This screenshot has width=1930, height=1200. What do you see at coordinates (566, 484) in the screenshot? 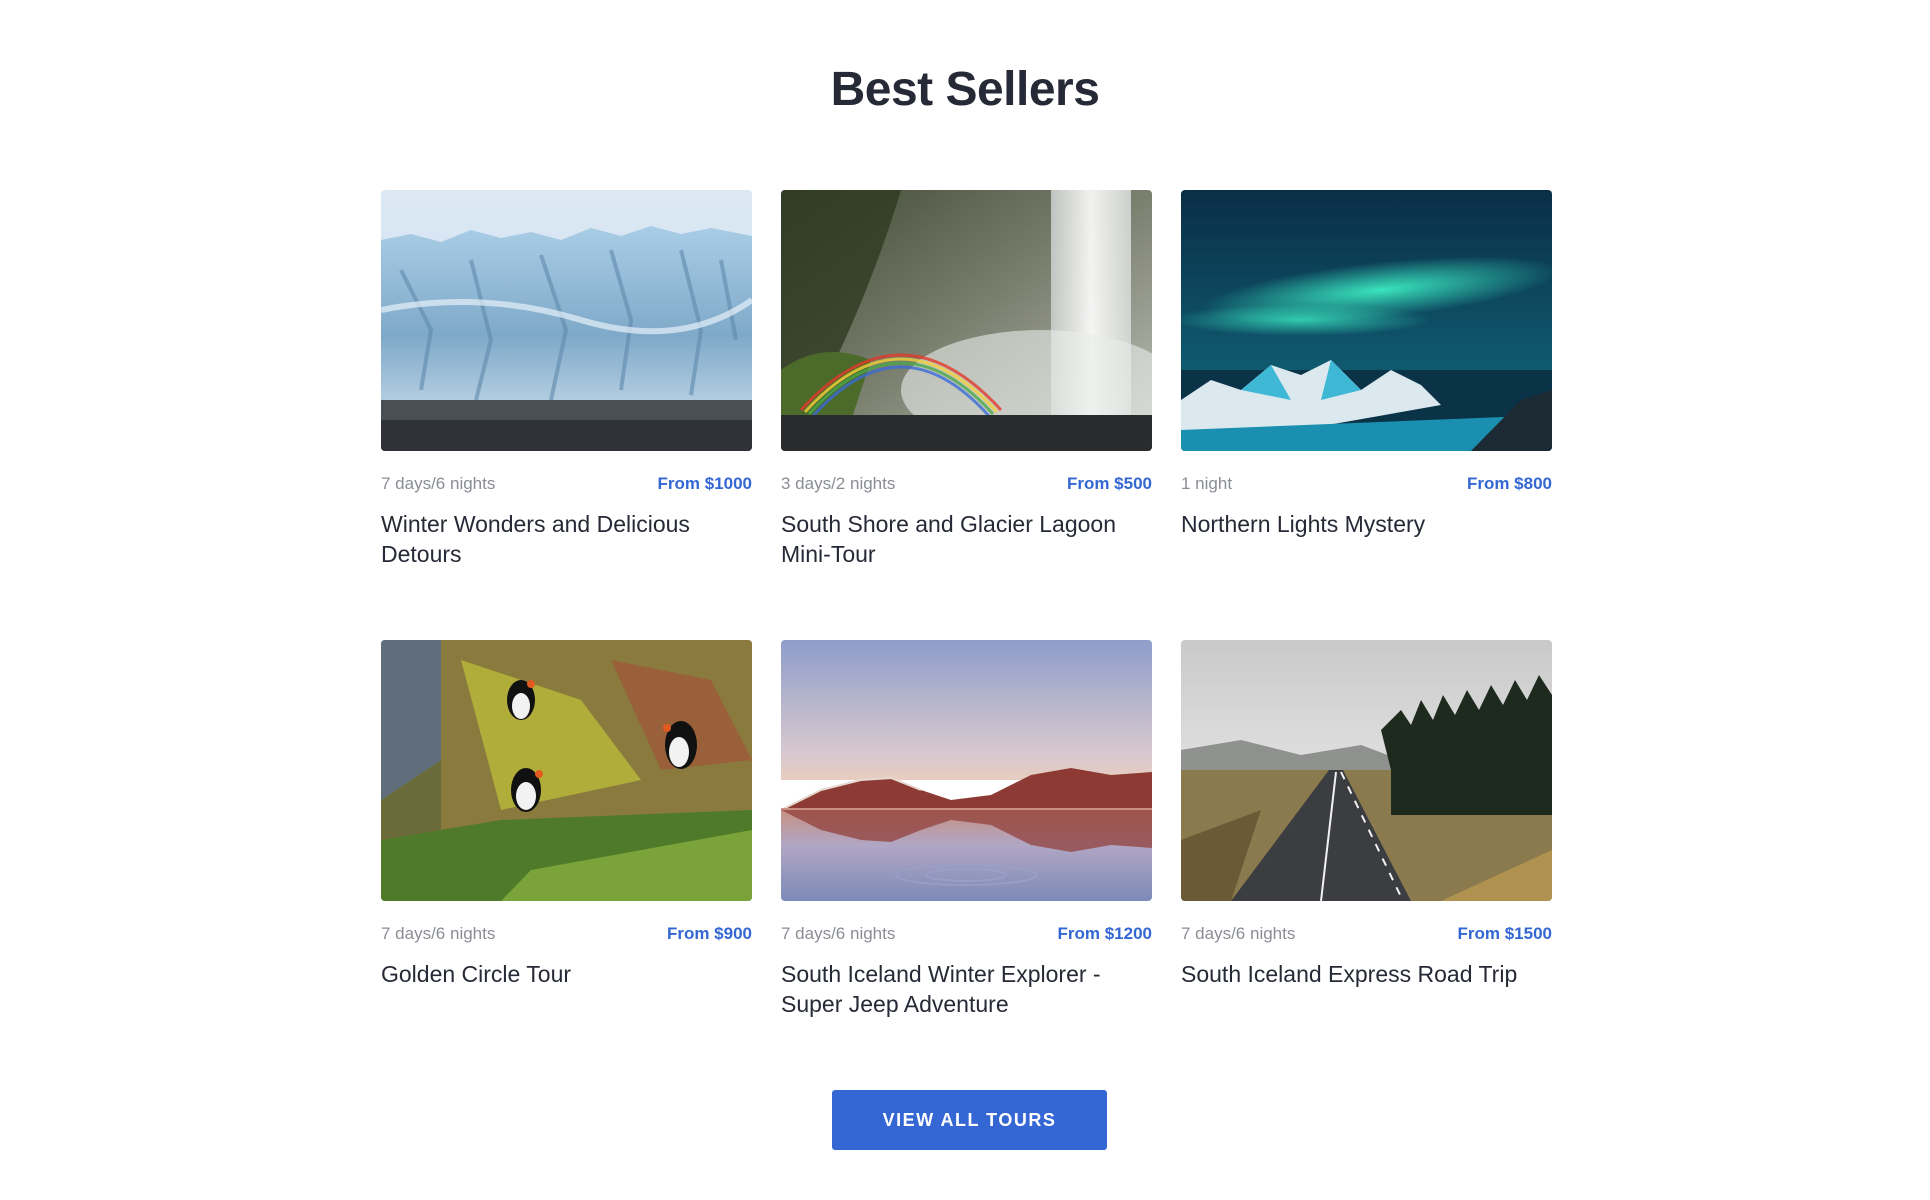
I see `tour-meta: 7 days/6 nights From $1000` at bounding box center [566, 484].